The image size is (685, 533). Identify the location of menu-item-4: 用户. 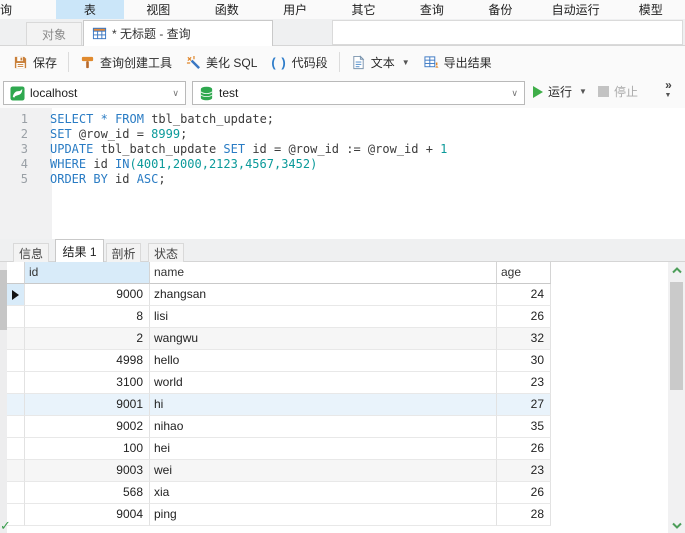
(295, 9).